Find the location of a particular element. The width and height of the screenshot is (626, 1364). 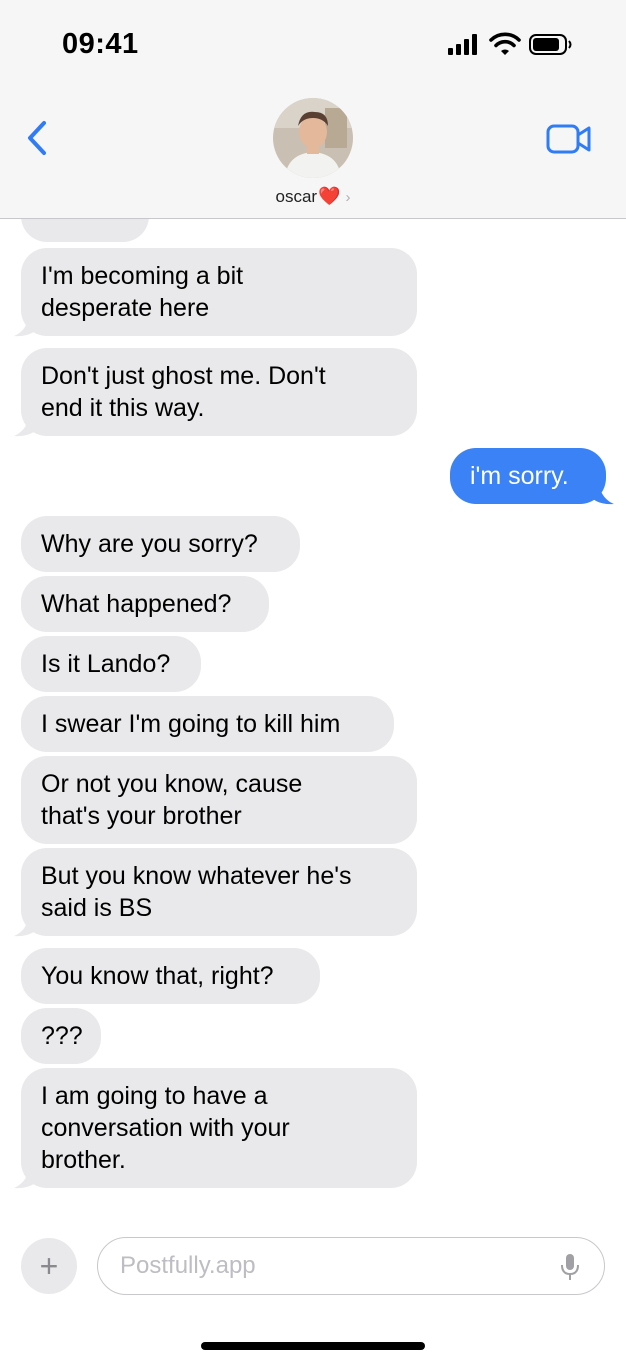

contact-name: oscar❤️ › is located at coordinates (313, 196).